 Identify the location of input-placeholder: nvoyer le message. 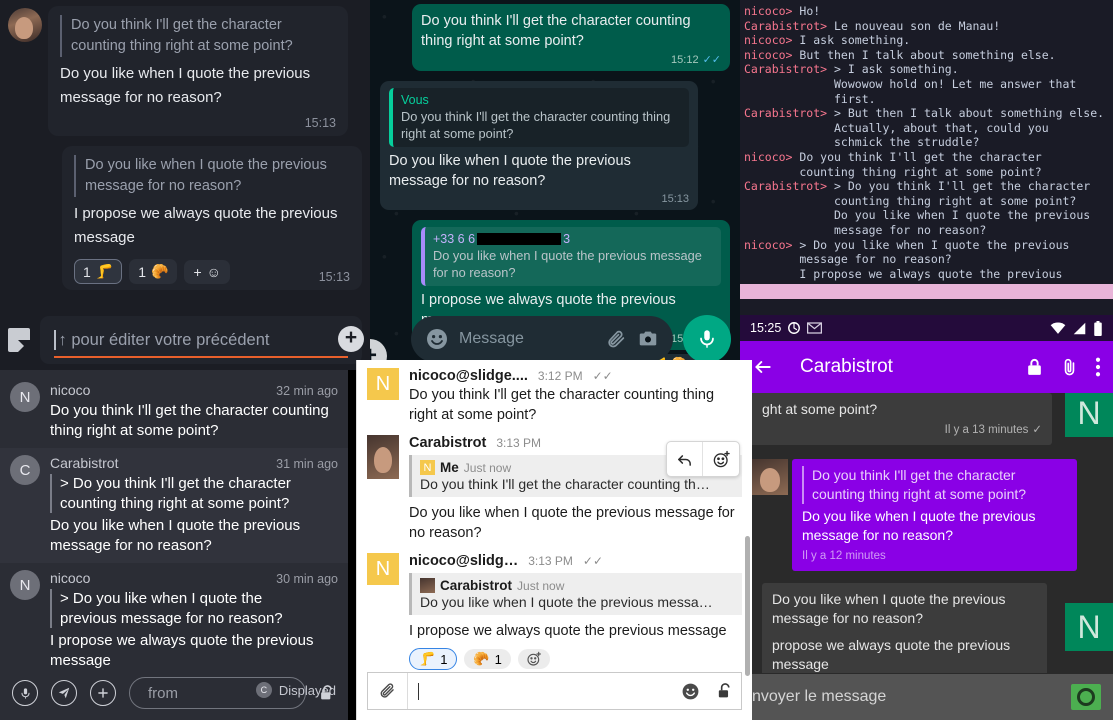
(911, 697).